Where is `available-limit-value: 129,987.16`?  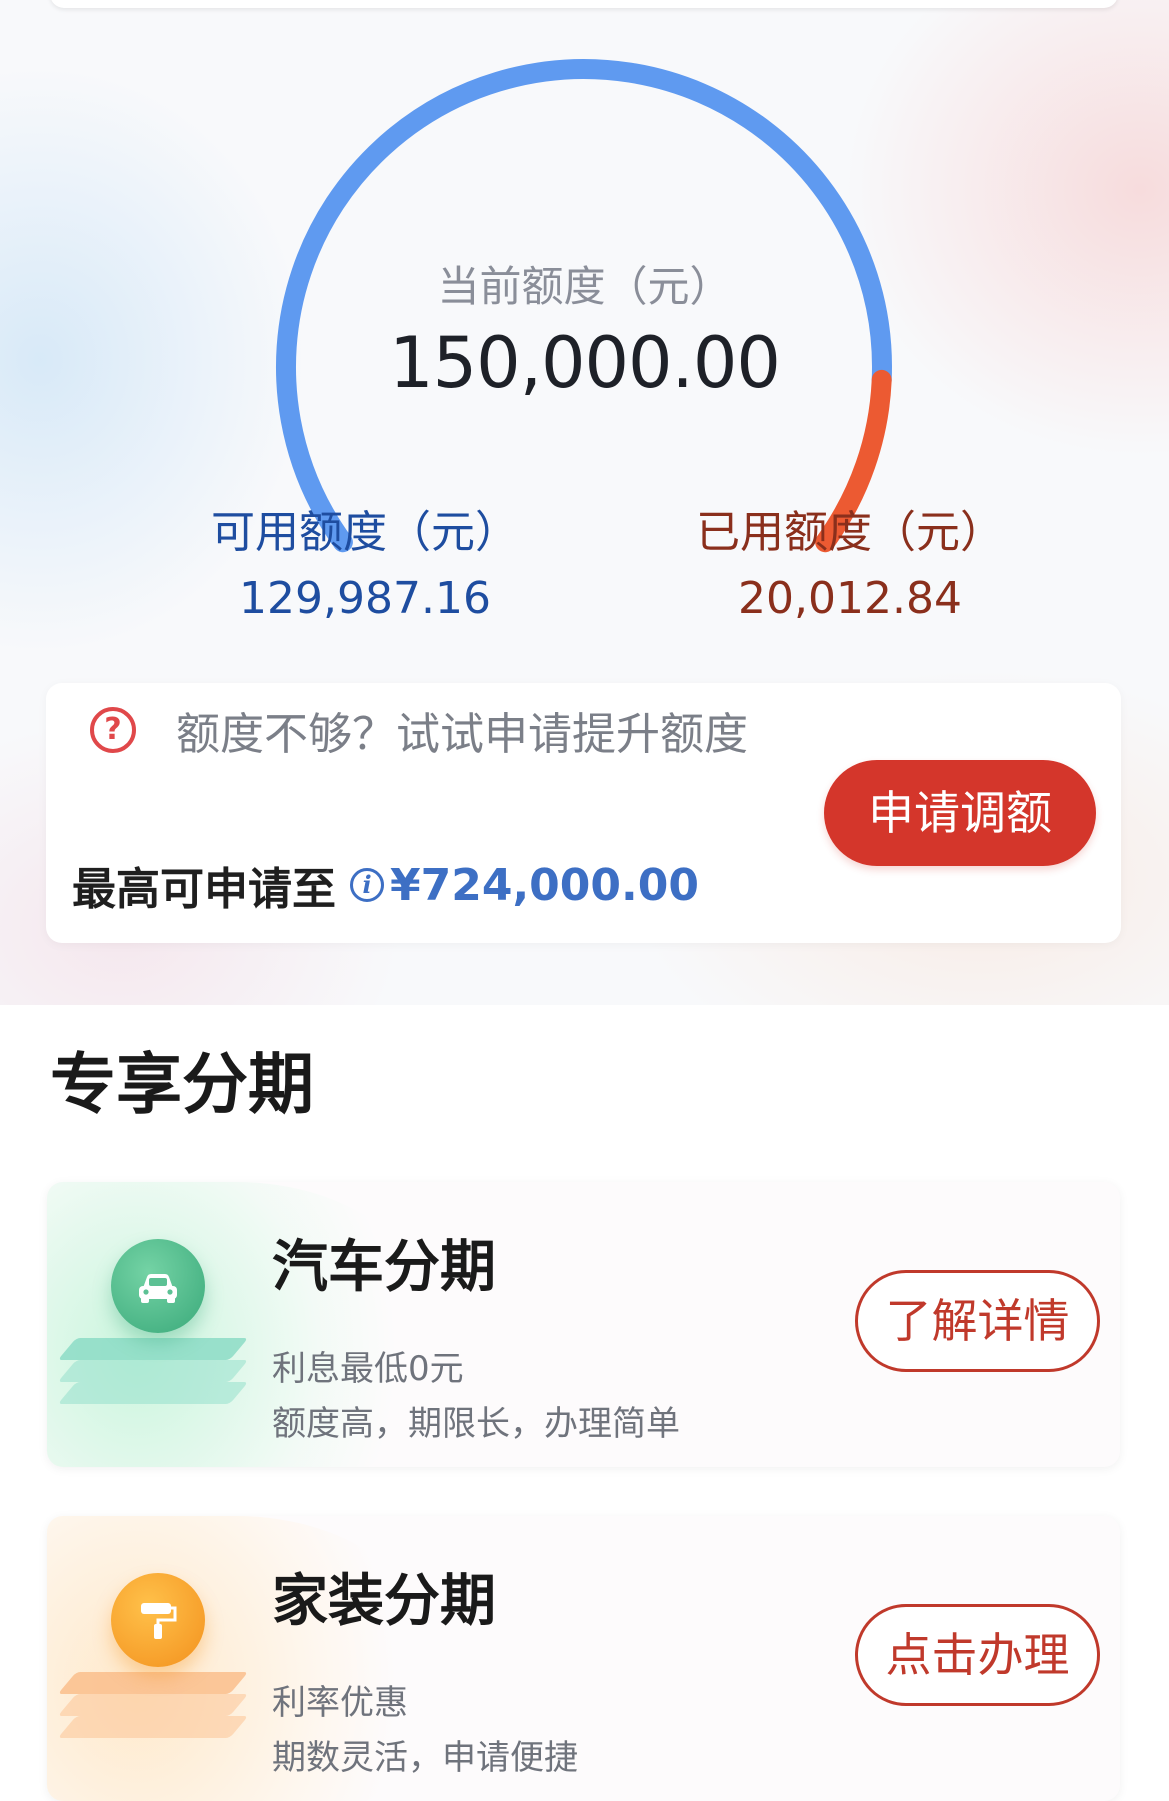
available-limit-value: 129,987.16 is located at coordinates (365, 598).